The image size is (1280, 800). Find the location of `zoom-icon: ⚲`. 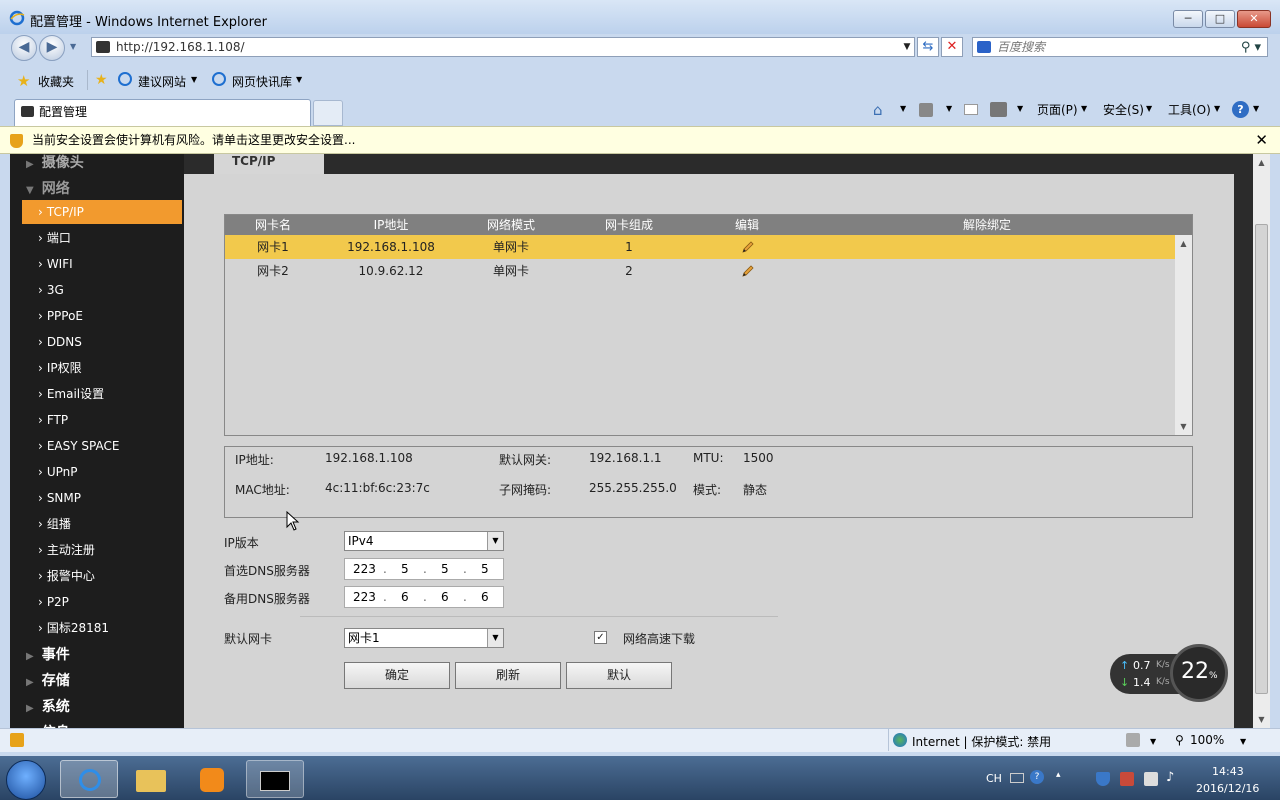

zoom-icon: ⚲ is located at coordinates (1179, 740).